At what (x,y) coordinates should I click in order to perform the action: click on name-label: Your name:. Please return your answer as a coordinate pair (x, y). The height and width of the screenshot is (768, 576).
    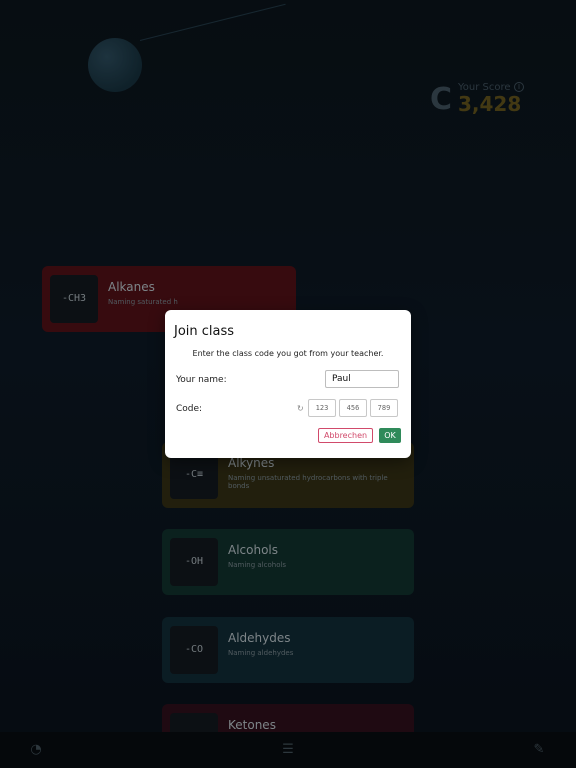
    Looking at the image, I should click on (201, 380).